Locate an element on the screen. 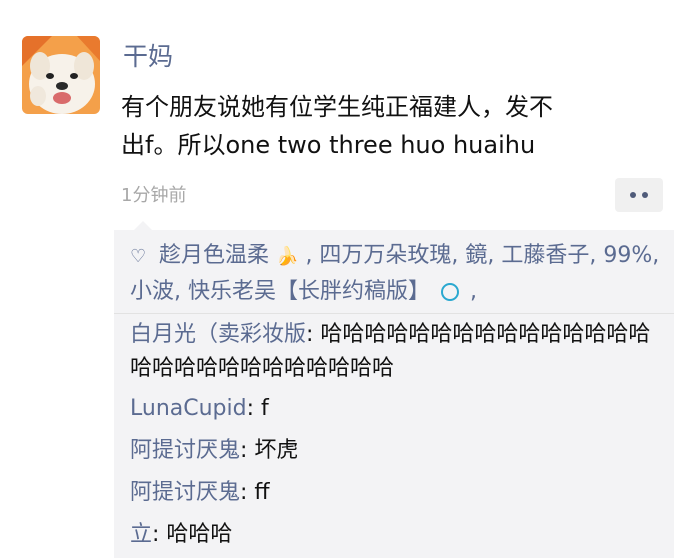  emoji-icon is located at coordinates (450, 292).